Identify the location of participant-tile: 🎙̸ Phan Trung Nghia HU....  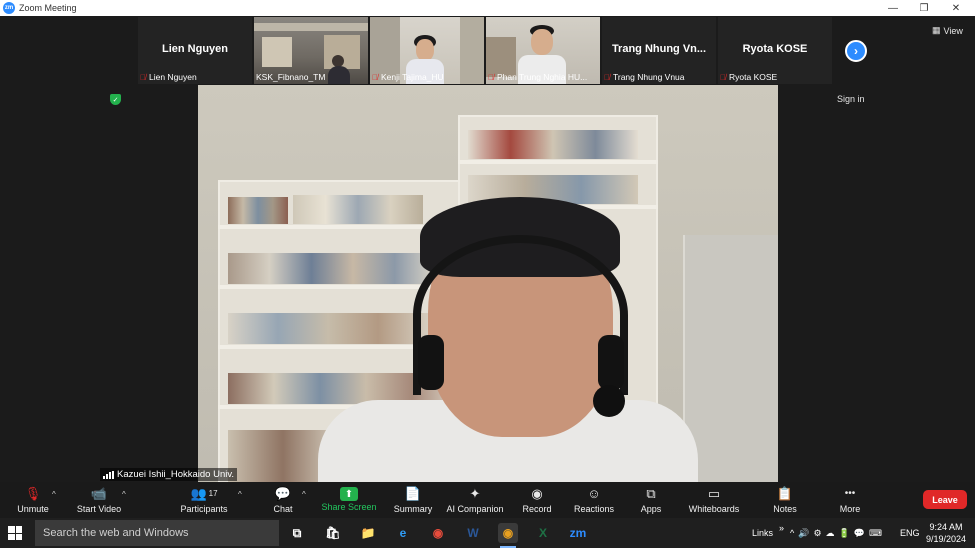
(543, 50).